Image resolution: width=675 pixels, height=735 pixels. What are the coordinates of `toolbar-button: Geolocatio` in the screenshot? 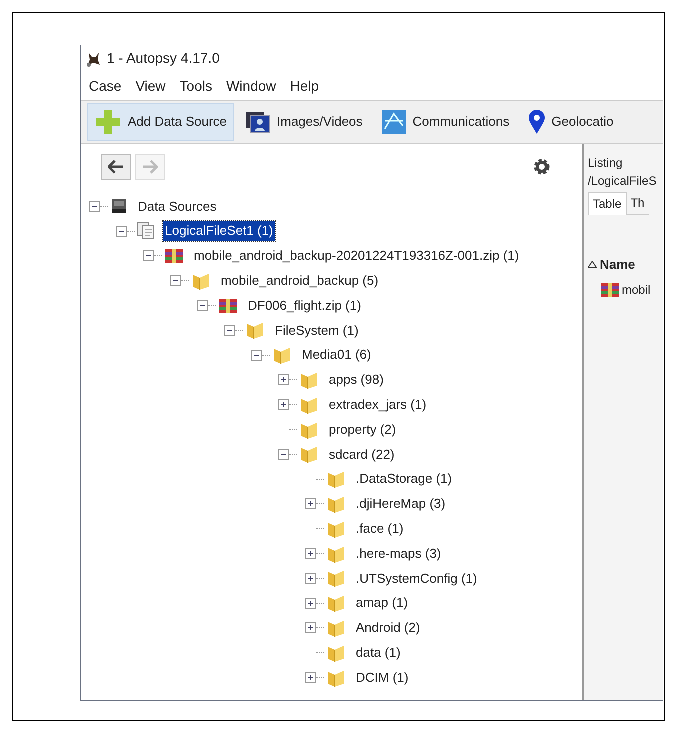 It's located at (570, 122).